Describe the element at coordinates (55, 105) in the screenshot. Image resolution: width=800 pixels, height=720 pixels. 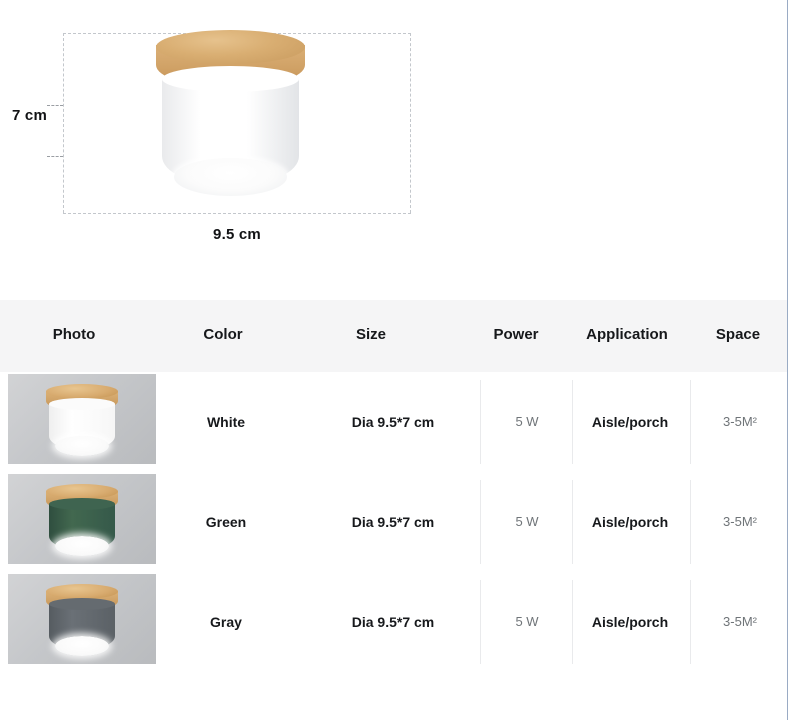
I see `height-tick-top` at that location.